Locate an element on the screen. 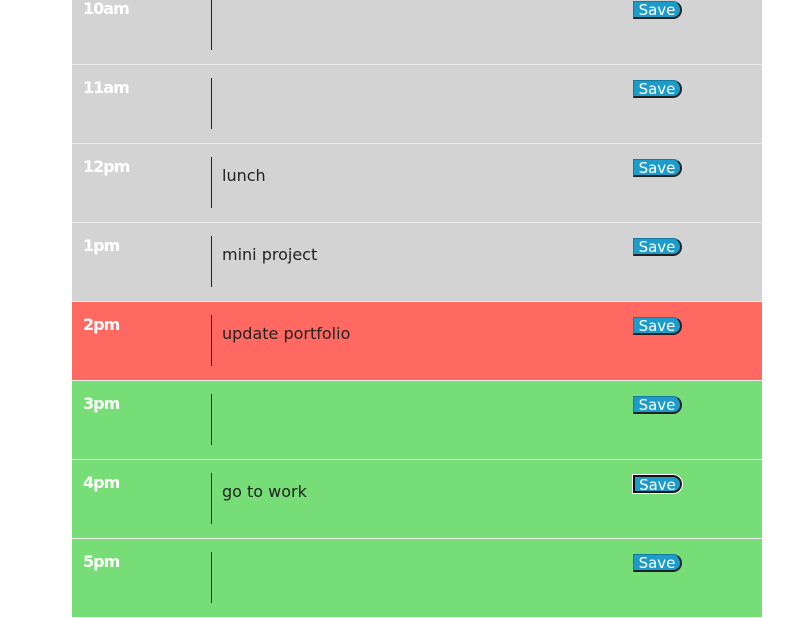 The image size is (804, 618). time-block-10am: 10am Save is located at coordinates (417, 32).